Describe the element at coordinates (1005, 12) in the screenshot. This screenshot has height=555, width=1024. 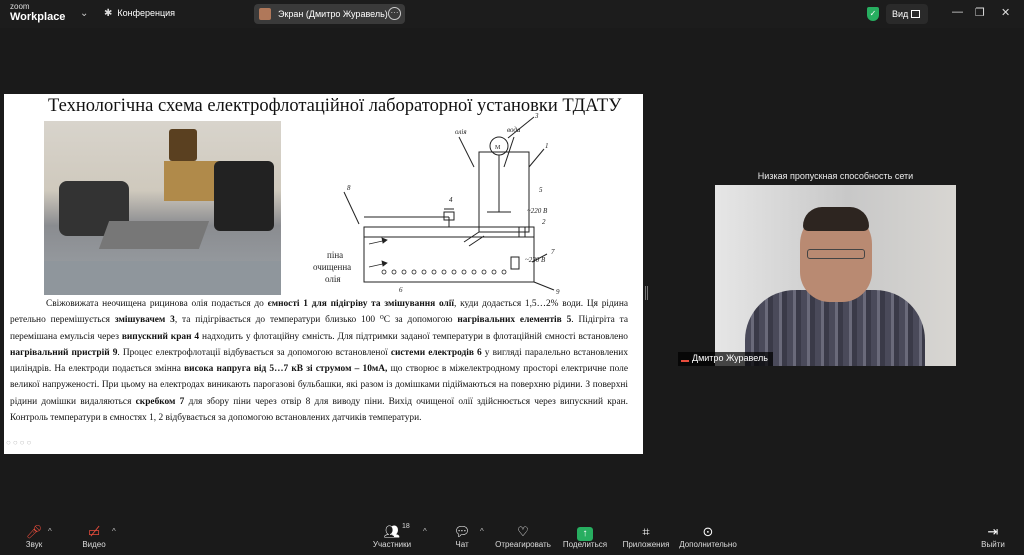
I see `close-icon: ✕` at that location.